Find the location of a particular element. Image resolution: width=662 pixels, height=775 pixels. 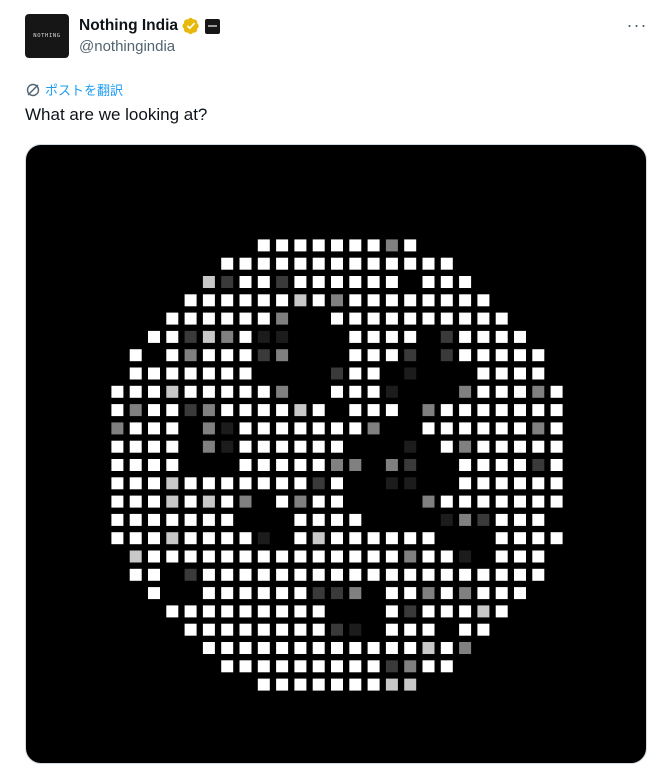

affiliate-badge-icon is located at coordinates (213, 26).